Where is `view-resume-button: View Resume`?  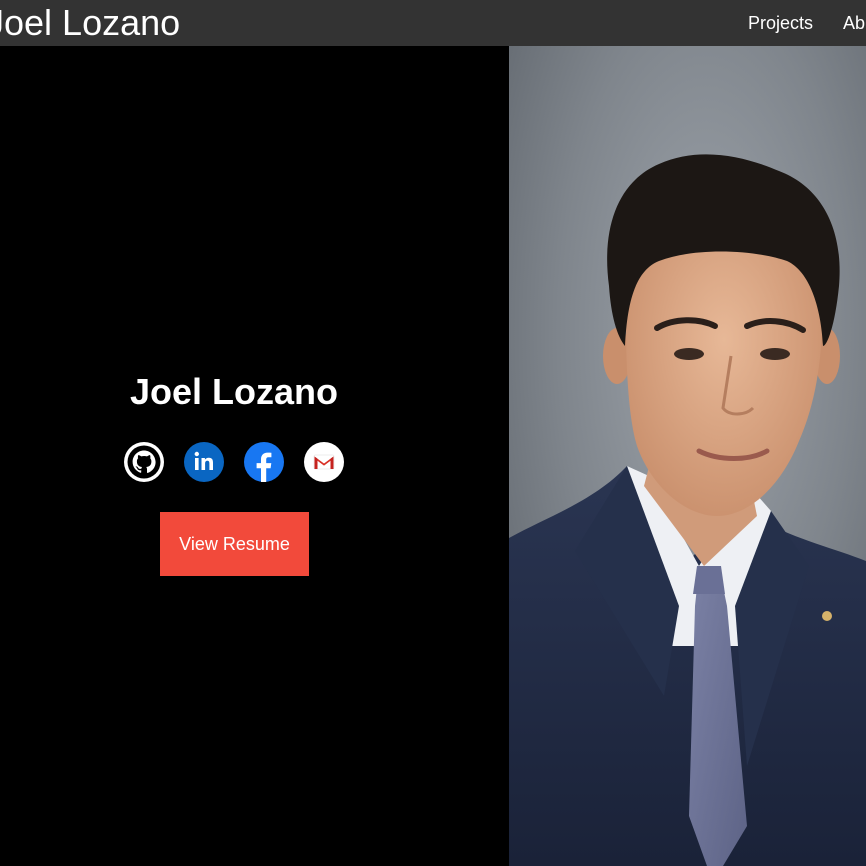
view-resume-button: View Resume is located at coordinates (234, 544).